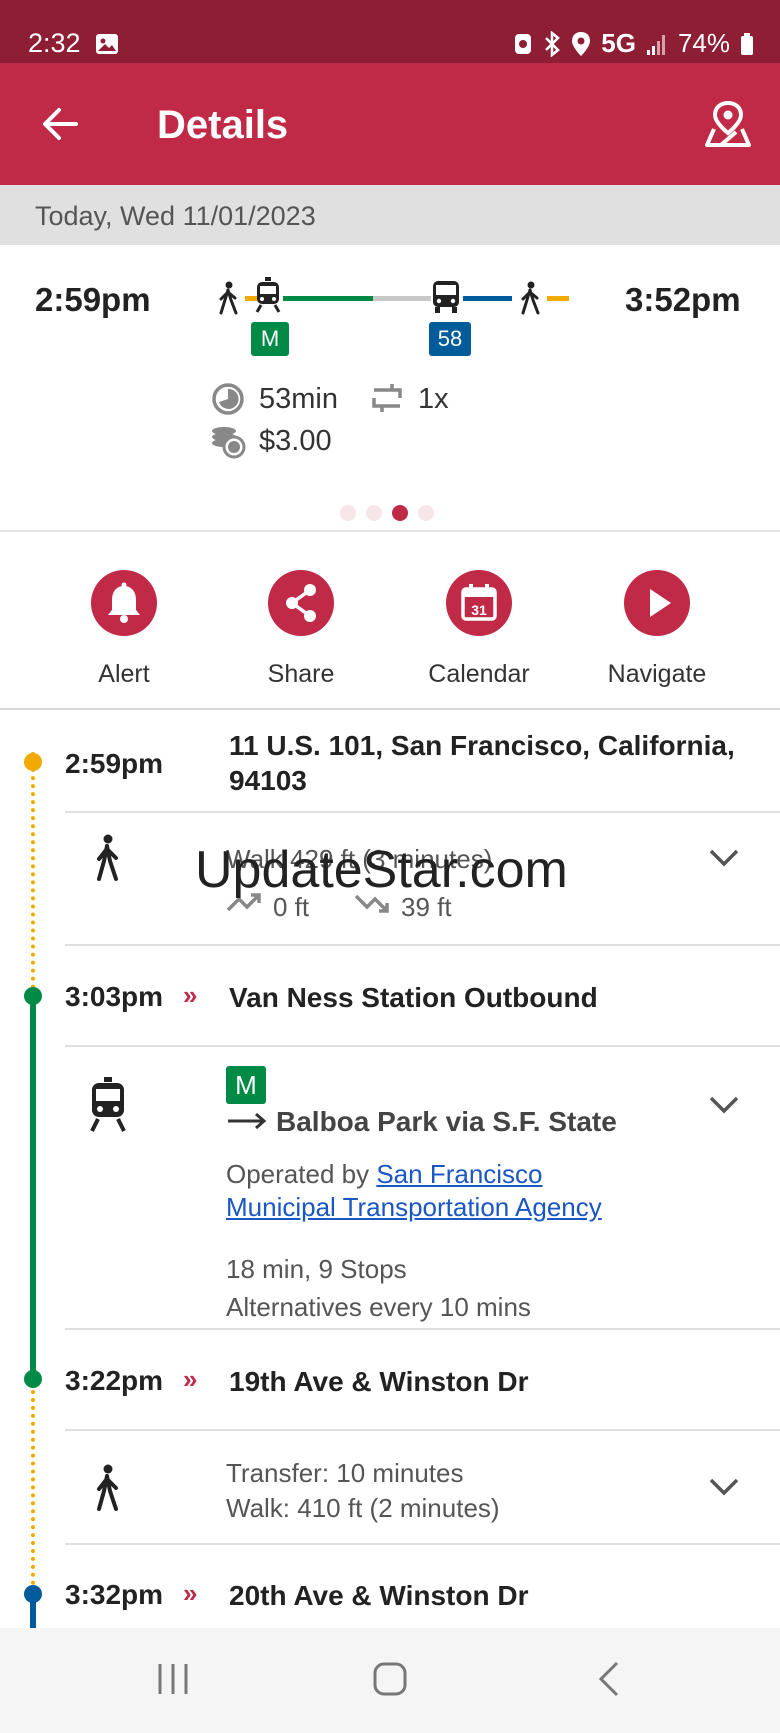  I want to click on transfer-rail, so click(33, 1487).